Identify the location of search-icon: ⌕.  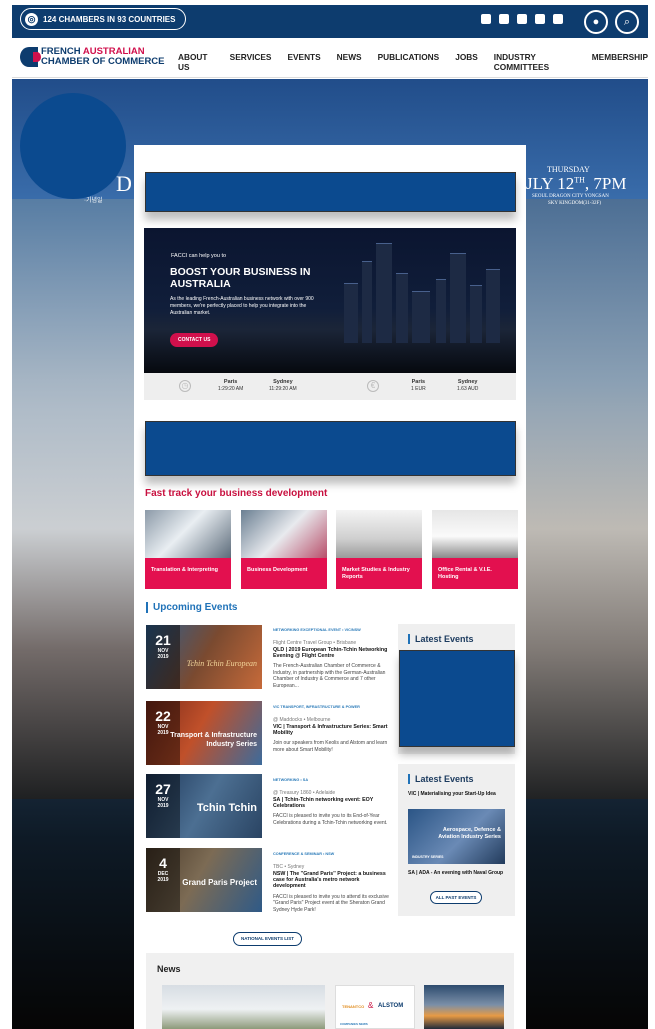
(627, 22).